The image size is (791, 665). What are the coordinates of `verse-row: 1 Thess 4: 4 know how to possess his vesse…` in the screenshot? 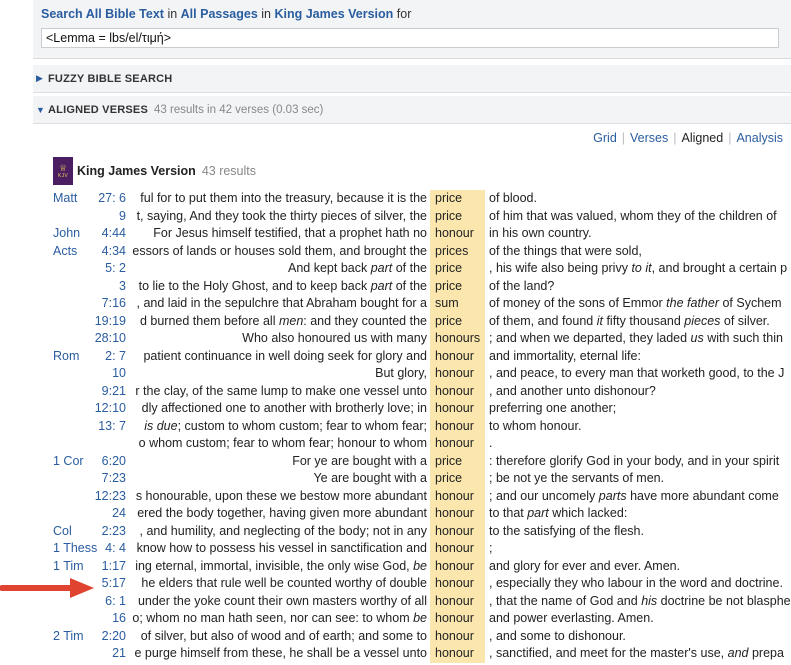 It's located at (395, 549).